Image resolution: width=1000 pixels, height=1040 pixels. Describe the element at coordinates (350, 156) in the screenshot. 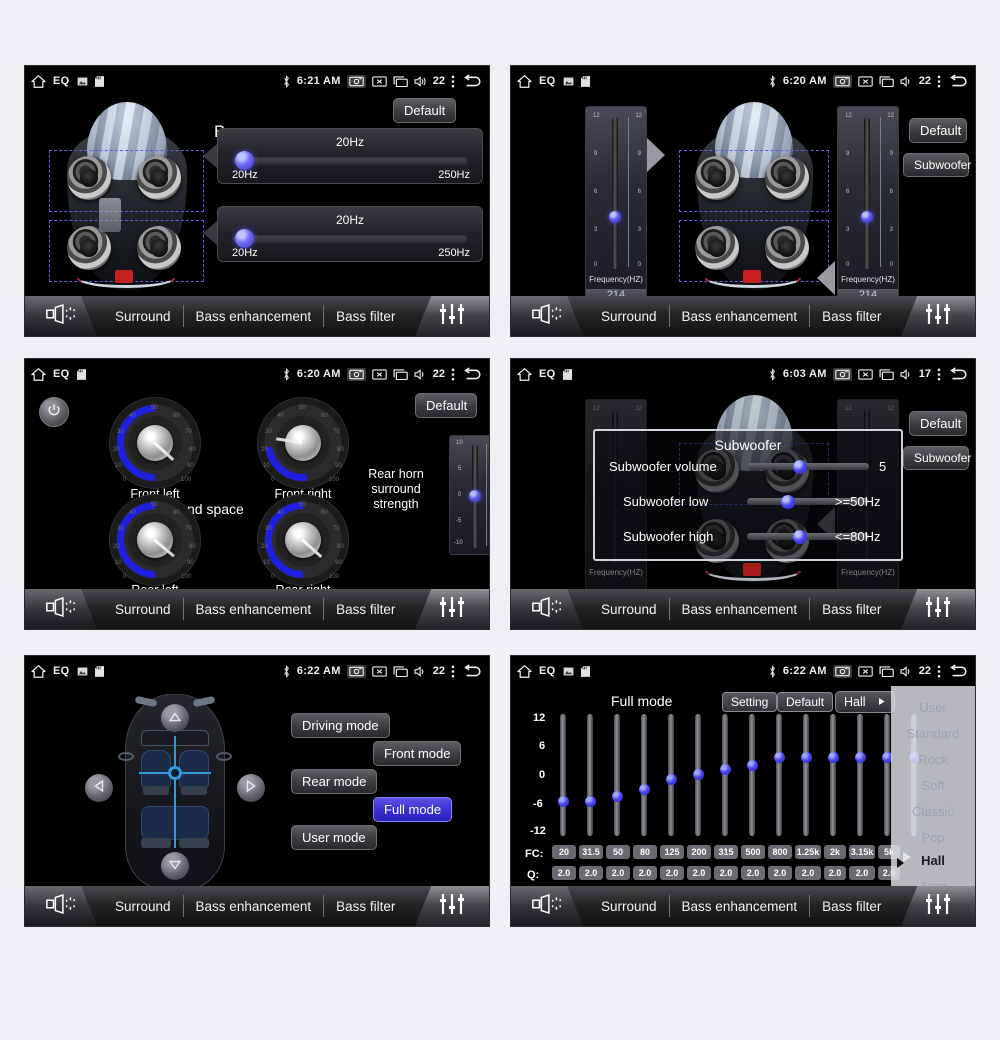

I see `bass-range-slider-1: 20Hz 20Hz 250Hz` at that location.